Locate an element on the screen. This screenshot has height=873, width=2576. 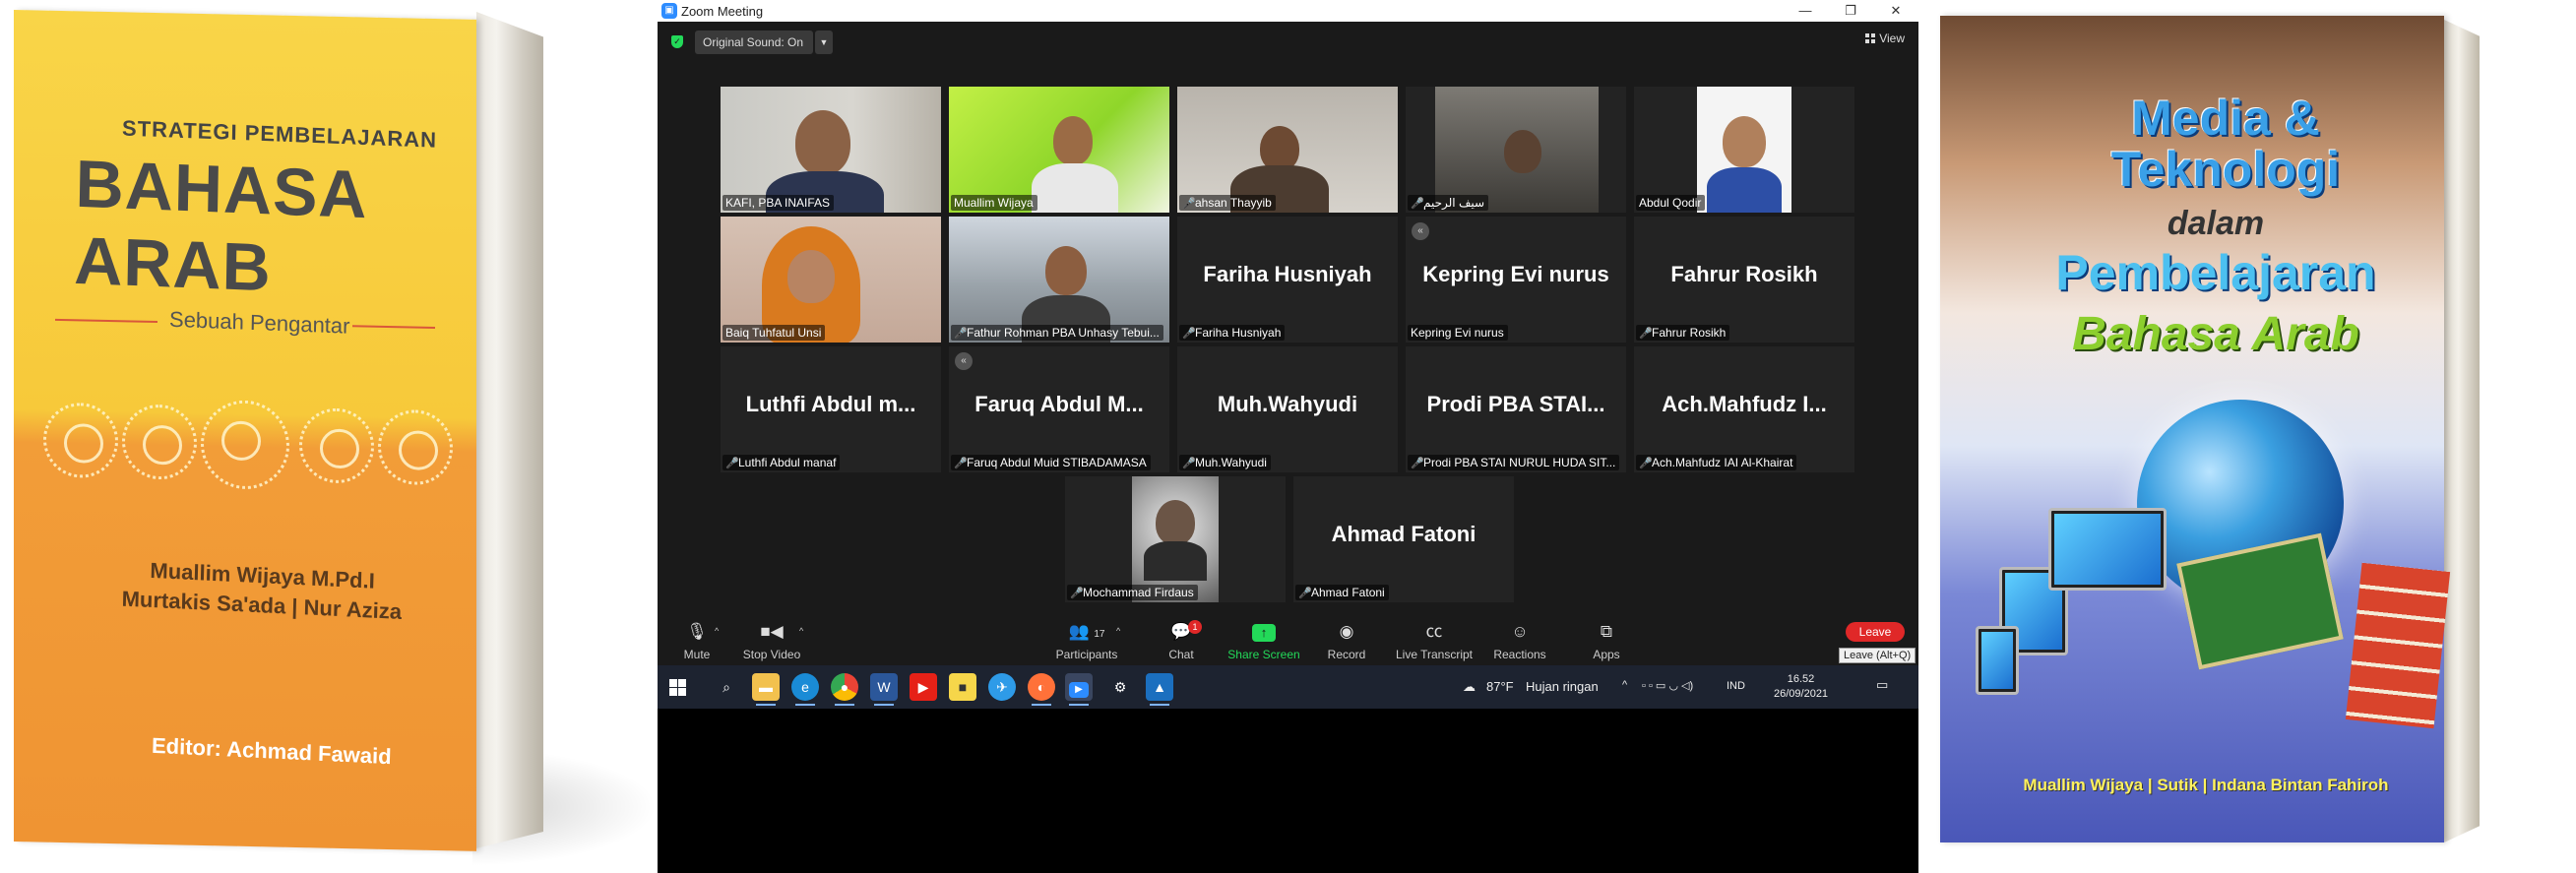
original-sound-button: Original Sound: On is located at coordinates (754, 42).